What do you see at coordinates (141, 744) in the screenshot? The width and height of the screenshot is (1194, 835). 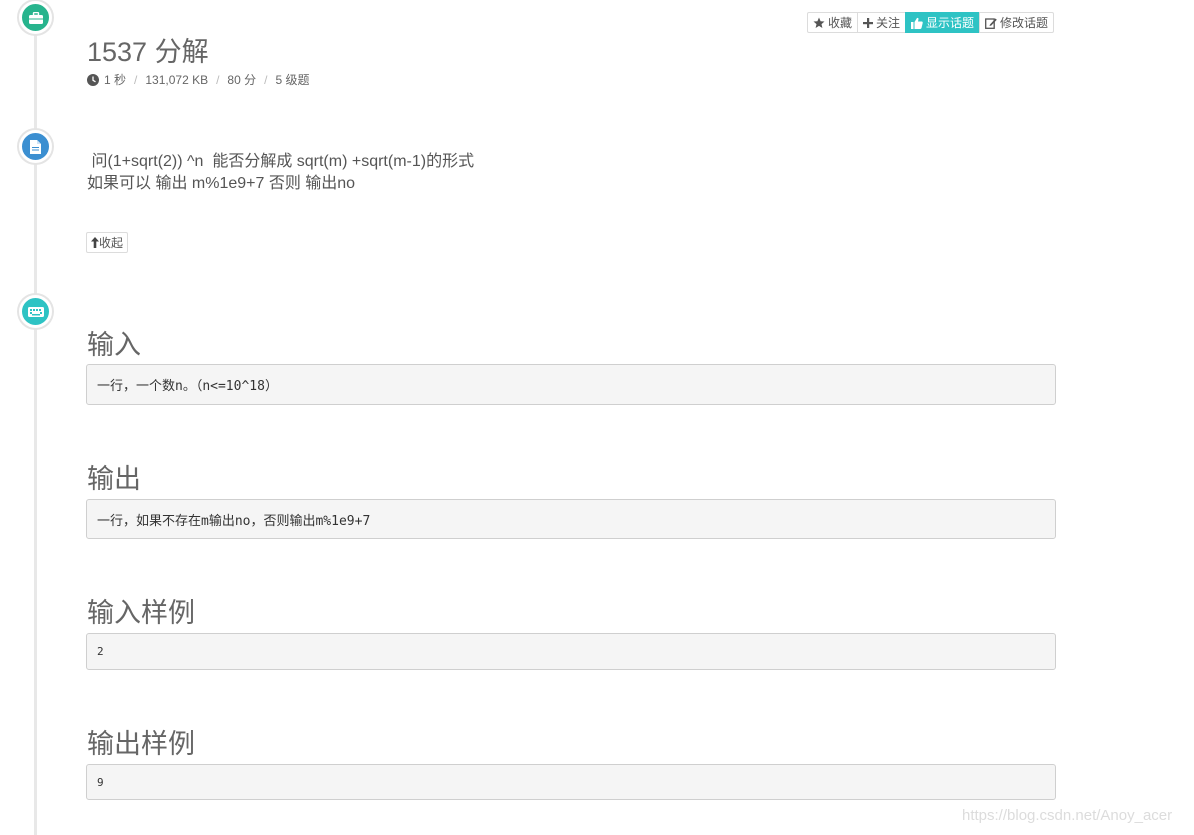 I see `sample-output-title: 输出样例` at bounding box center [141, 744].